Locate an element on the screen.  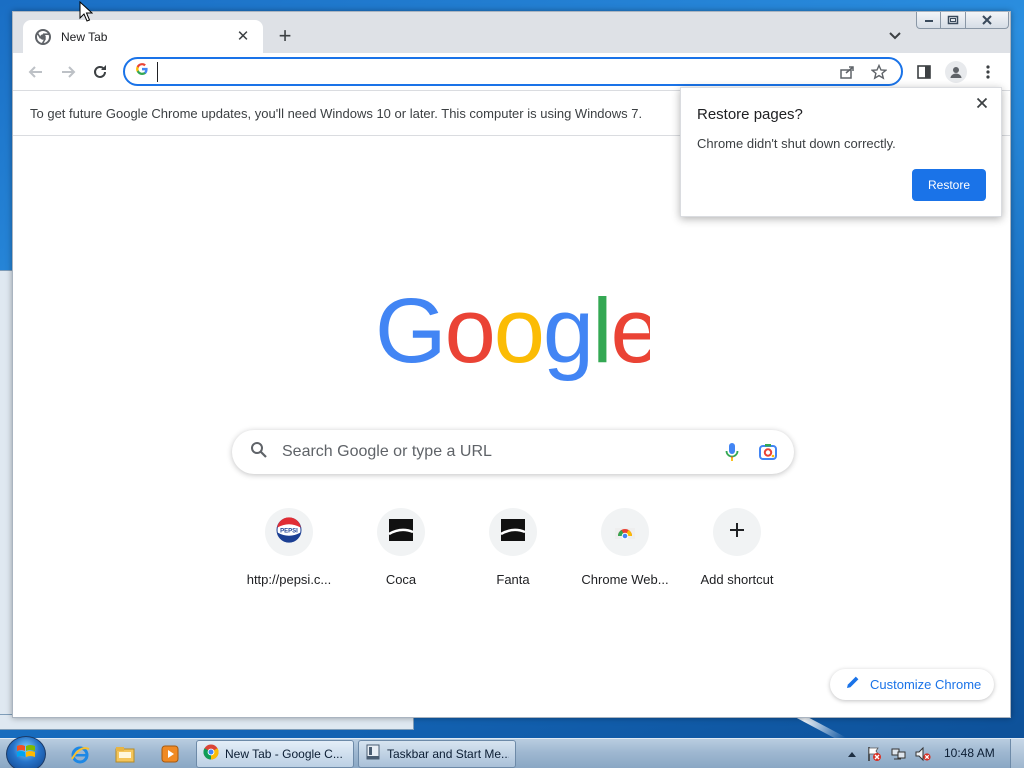
start-button is located at coordinates (26, 752).